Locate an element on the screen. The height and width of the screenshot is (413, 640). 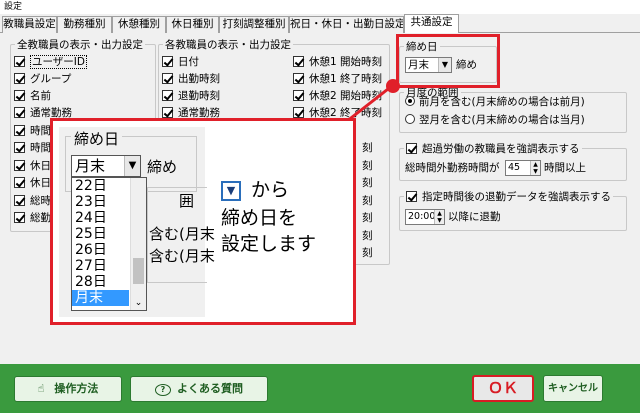
footer-bar: ☝ 操作方法 ? よくある質問 ＯＫ キャンセル is located at coordinates (320, 388).